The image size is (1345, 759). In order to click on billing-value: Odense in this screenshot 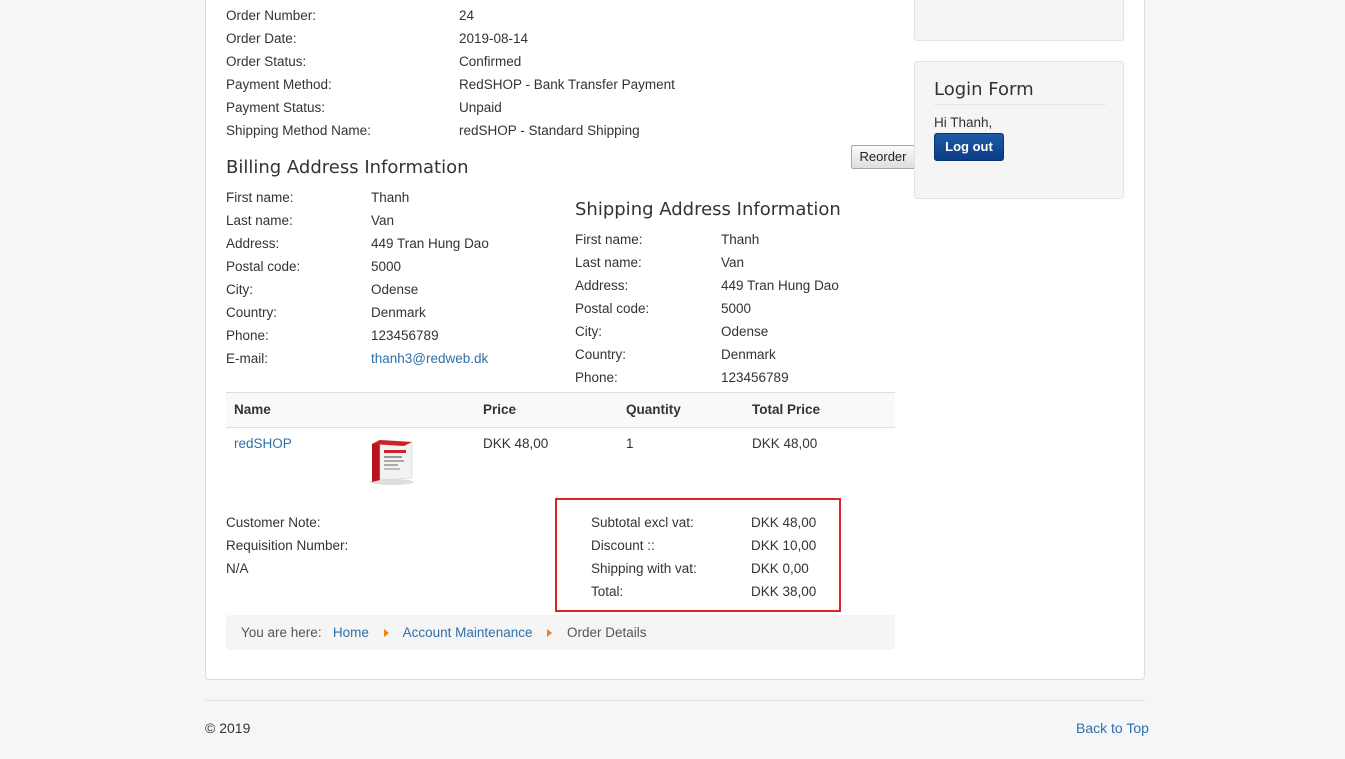, I will do `click(395, 289)`.